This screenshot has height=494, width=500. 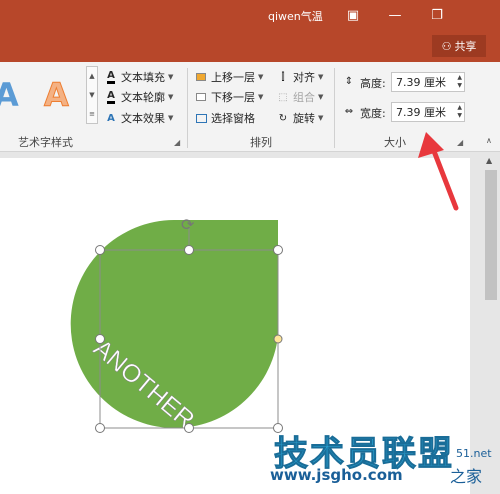 What do you see at coordinates (177, 142) in the screenshot?
I see `wordart-dialog-launcher-icon: ◢` at bounding box center [177, 142].